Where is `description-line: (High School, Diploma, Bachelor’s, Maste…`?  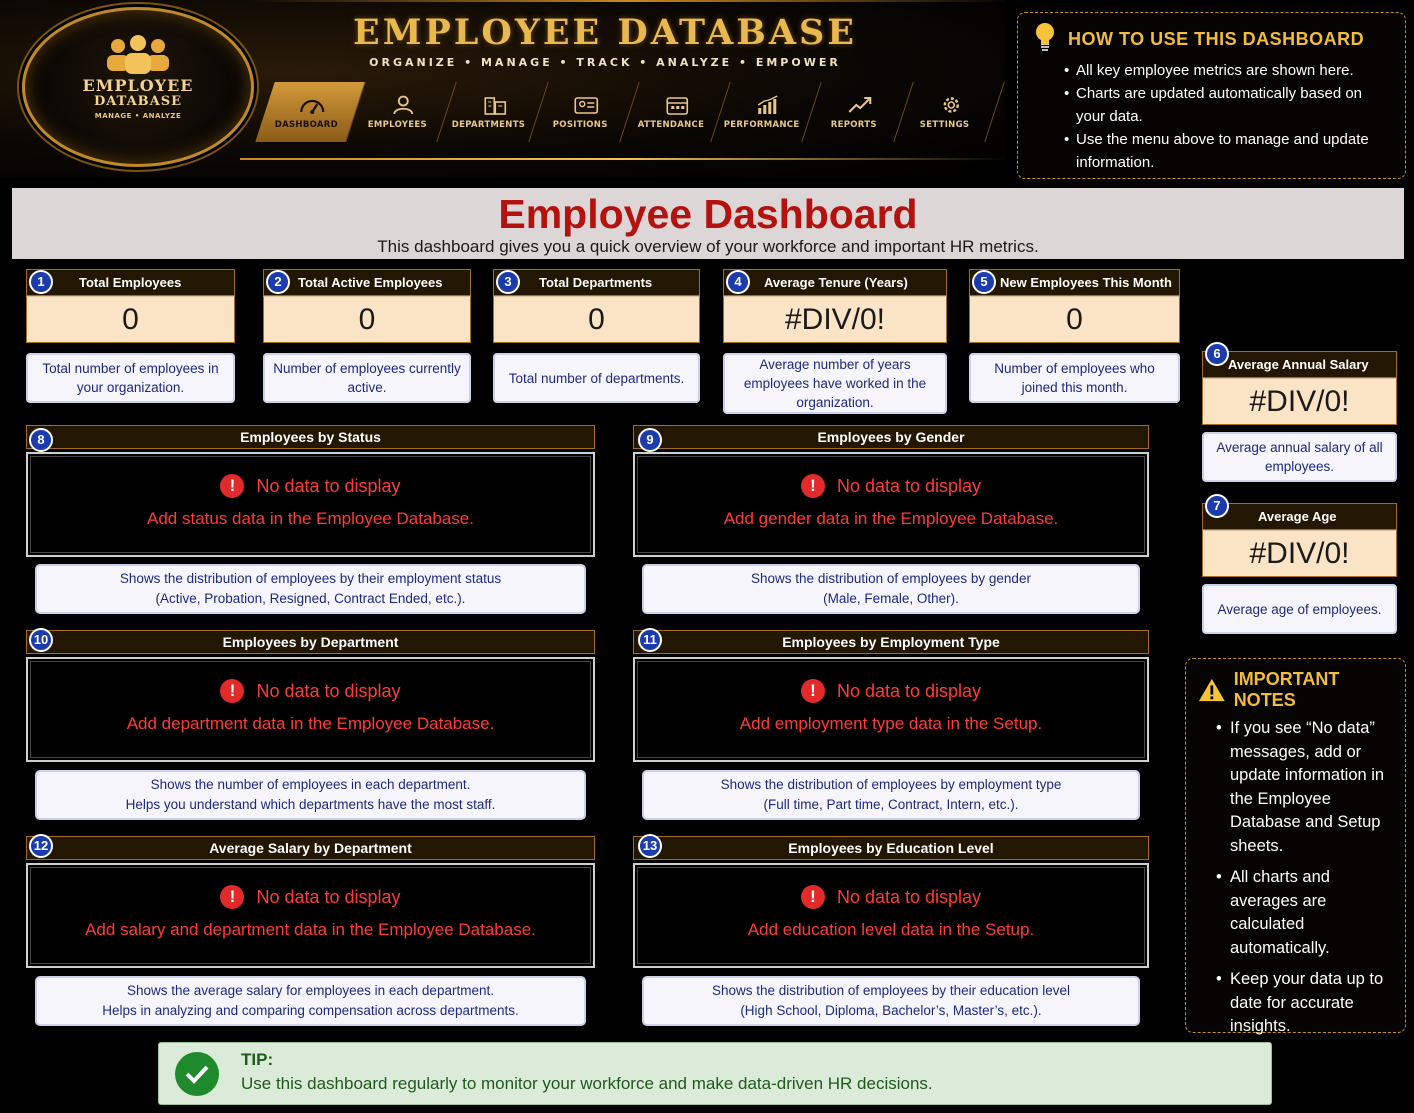
description-line: (High School, Diploma, Bachelor’s, Maste… is located at coordinates (891, 1010).